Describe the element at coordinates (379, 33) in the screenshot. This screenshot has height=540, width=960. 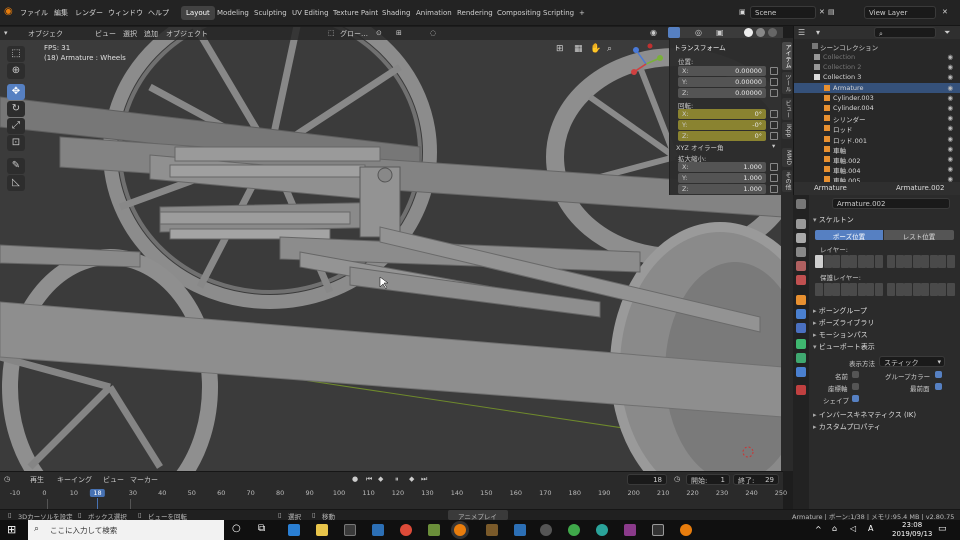
I see `pivot-icon: ⊙` at that location.